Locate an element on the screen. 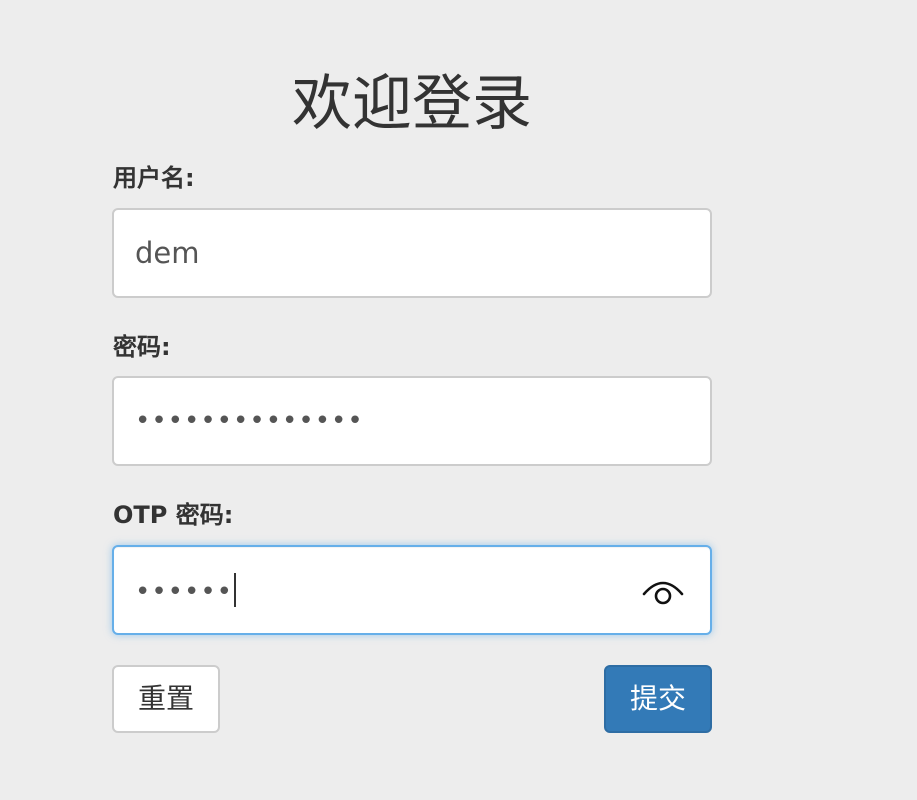 Image resolution: width=917 pixels, height=800 pixels. otp-label: OTP 密码: is located at coordinates (173, 515).